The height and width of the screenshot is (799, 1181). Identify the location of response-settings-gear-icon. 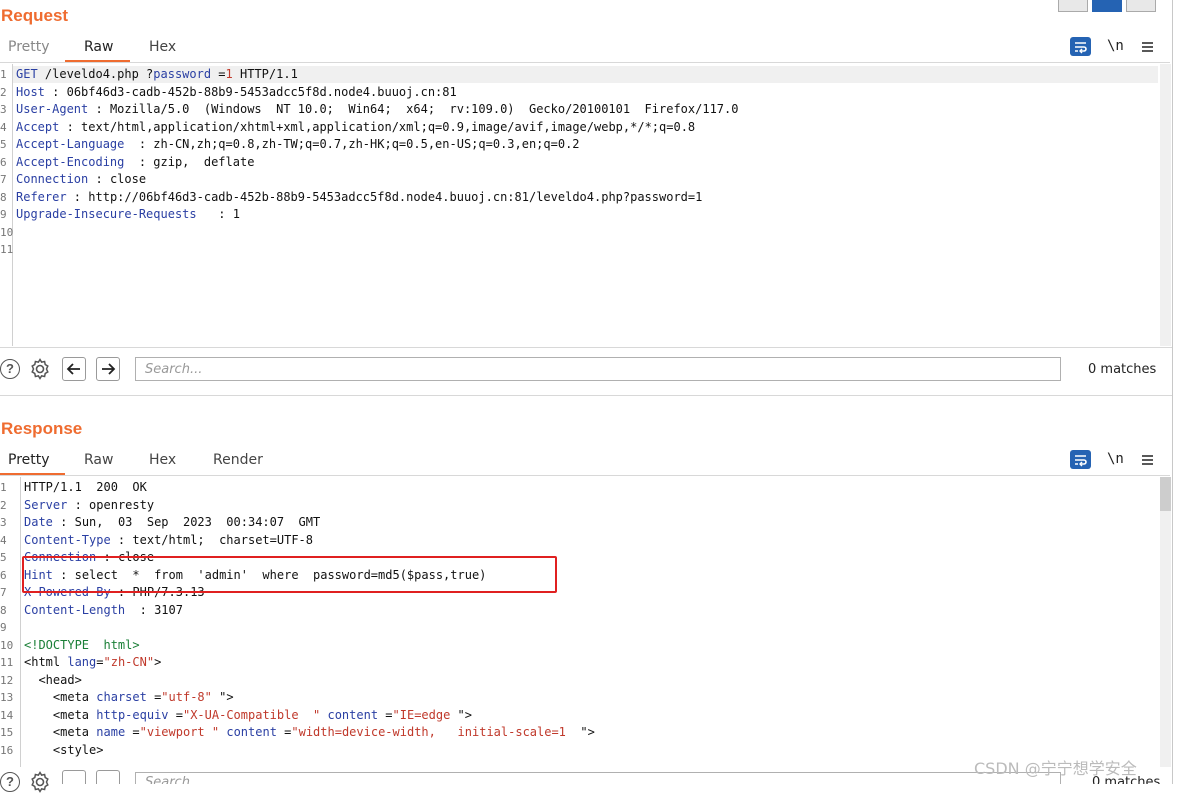
(40, 784).